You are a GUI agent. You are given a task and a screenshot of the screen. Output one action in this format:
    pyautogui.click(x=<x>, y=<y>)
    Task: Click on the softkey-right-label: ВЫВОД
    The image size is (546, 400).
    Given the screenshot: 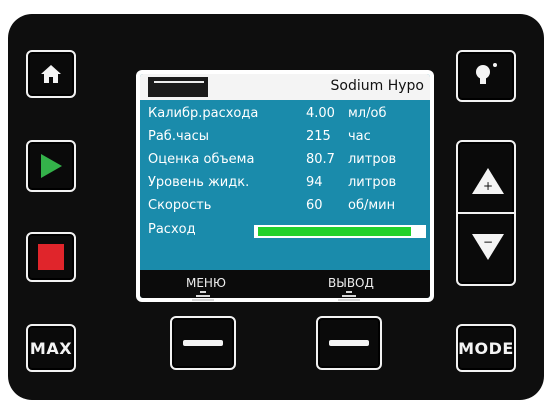 What is the action you would take?
    pyautogui.click(x=351, y=283)
    